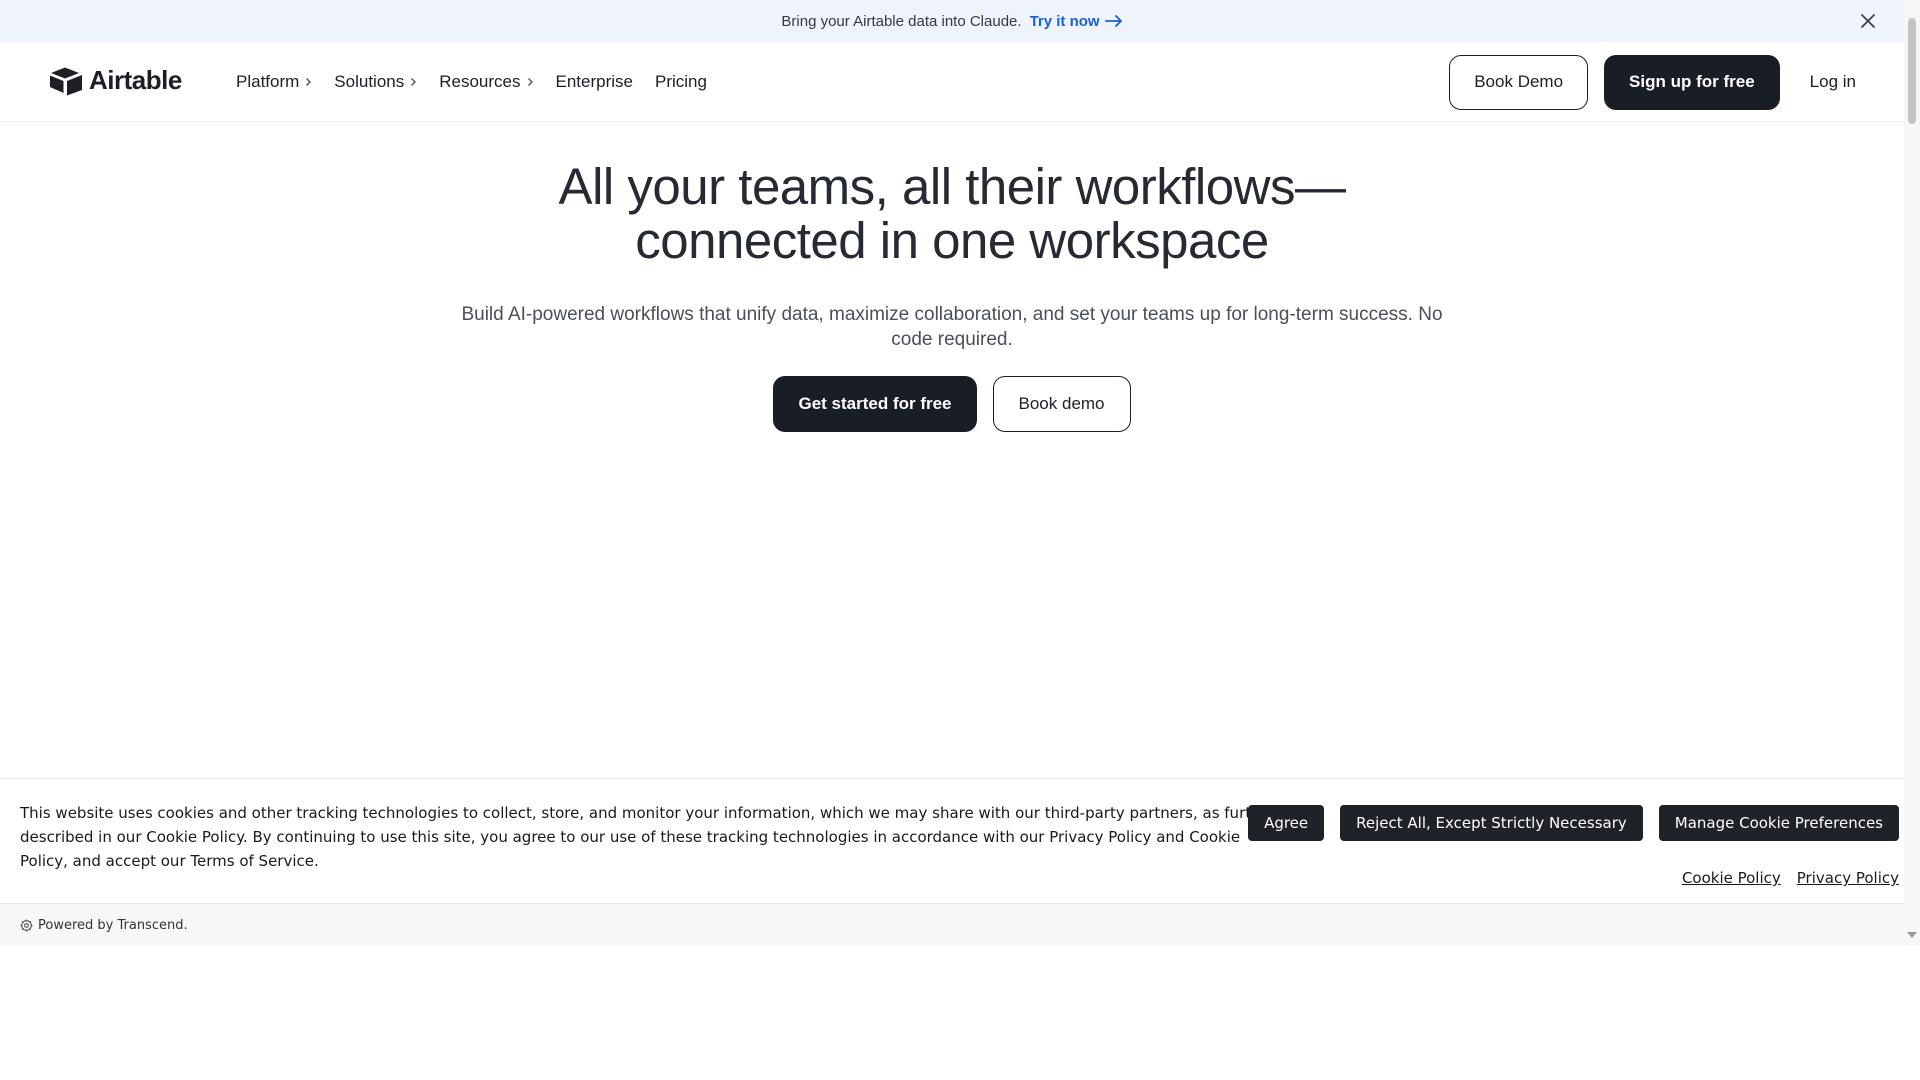 This screenshot has width=1920, height=1080. Describe the element at coordinates (901, 21) in the screenshot. I see `announcement-text: Bring your Airtable data into Claude.` at that location.